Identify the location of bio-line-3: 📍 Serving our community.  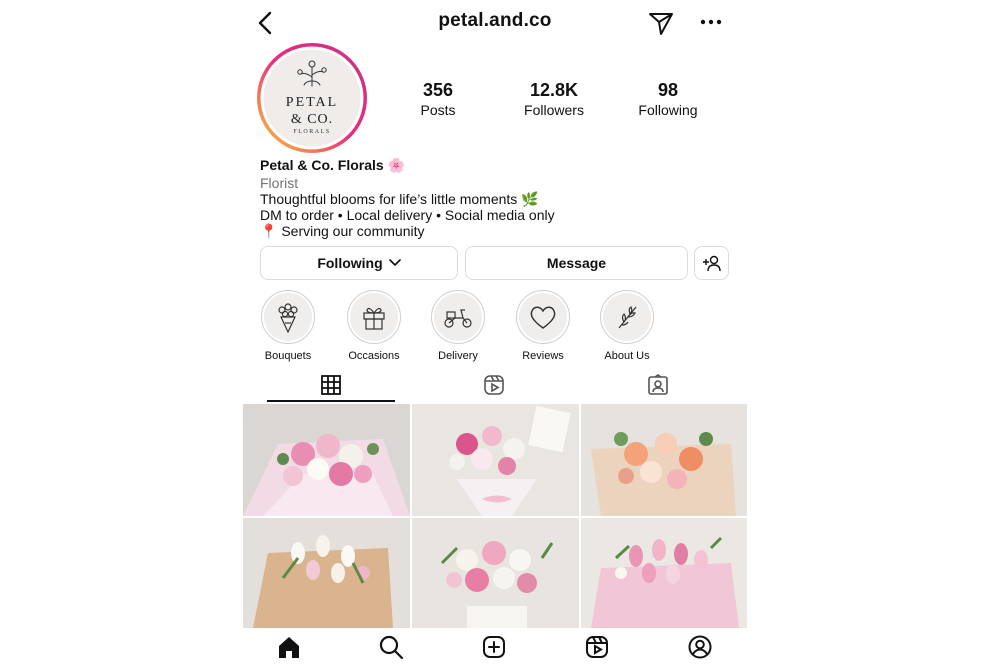
(342, 231).